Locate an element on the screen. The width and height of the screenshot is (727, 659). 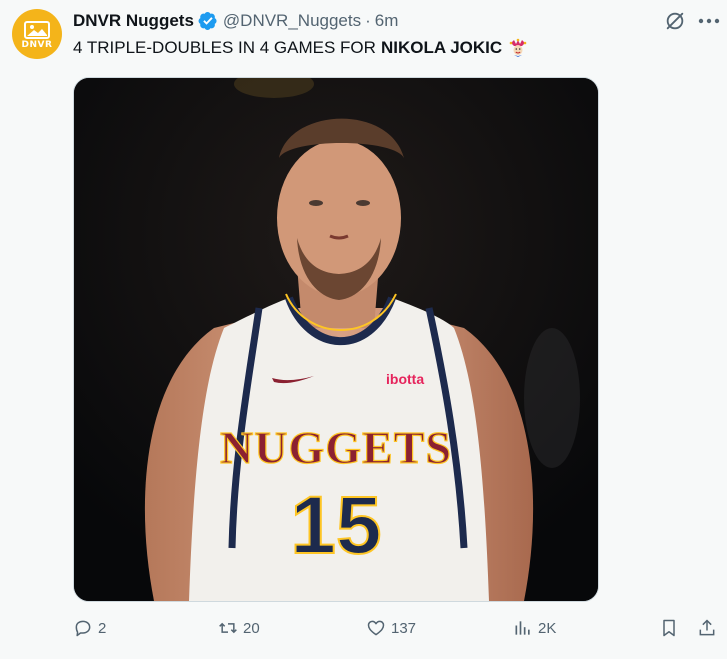
share-button is located at coordinates (709, 628).